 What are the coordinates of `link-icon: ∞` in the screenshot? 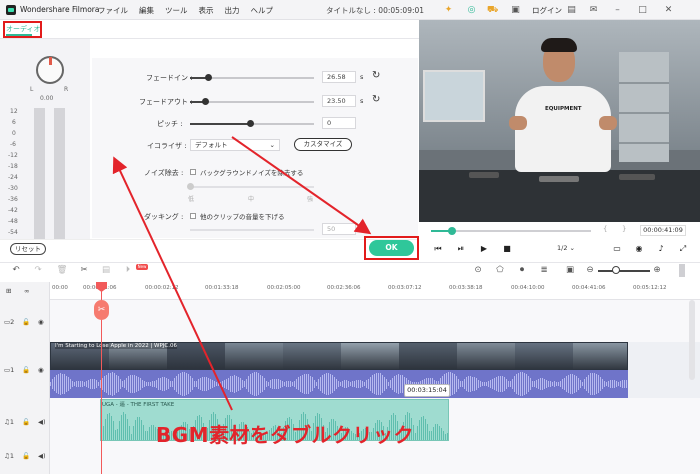 It's located at (26, 291).